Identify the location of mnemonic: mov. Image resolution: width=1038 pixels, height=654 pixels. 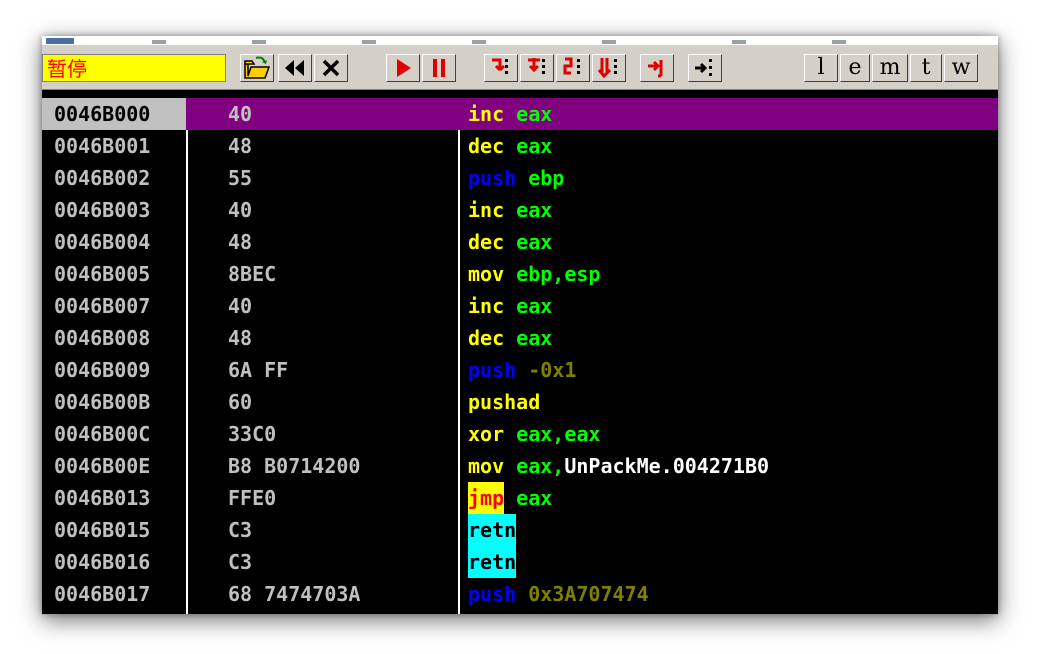
(486, 466).